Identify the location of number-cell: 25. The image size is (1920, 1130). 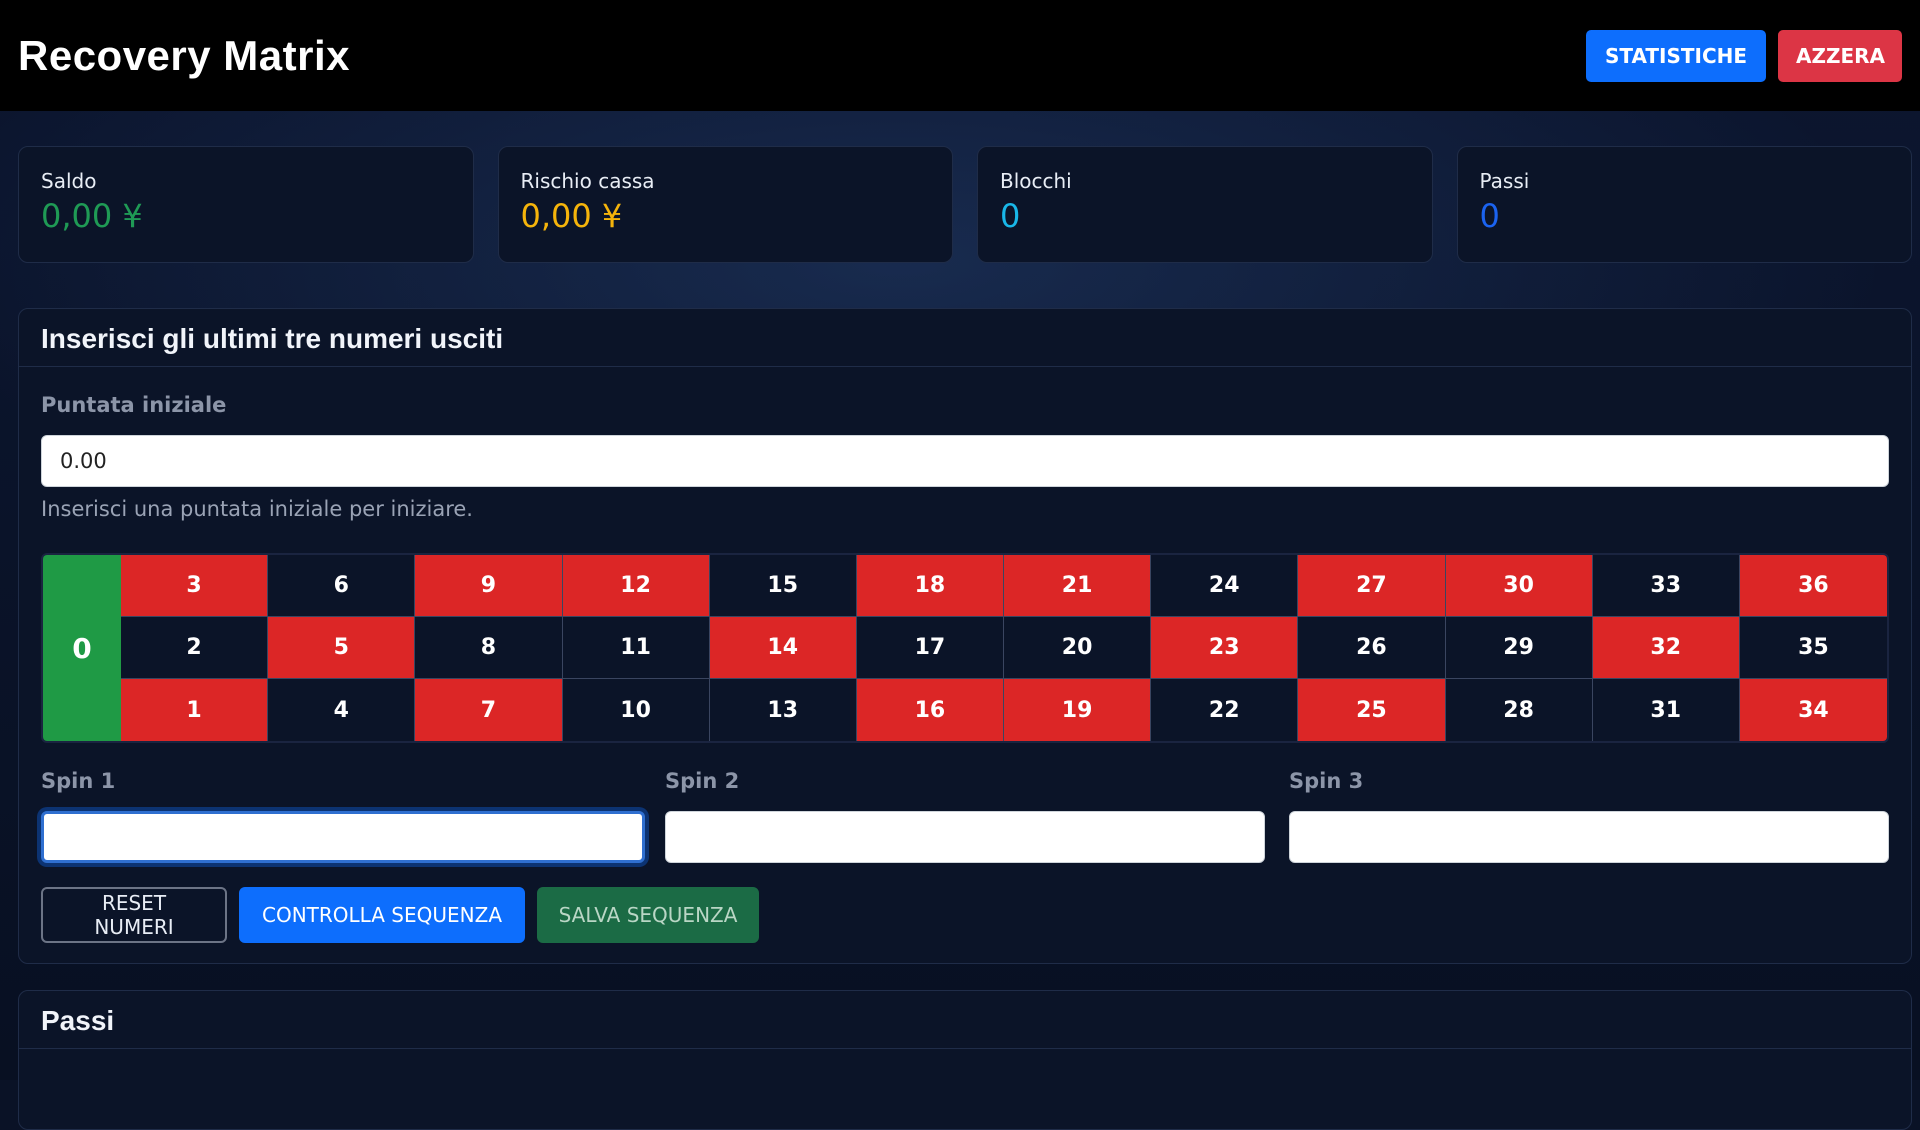
(1372, 710).